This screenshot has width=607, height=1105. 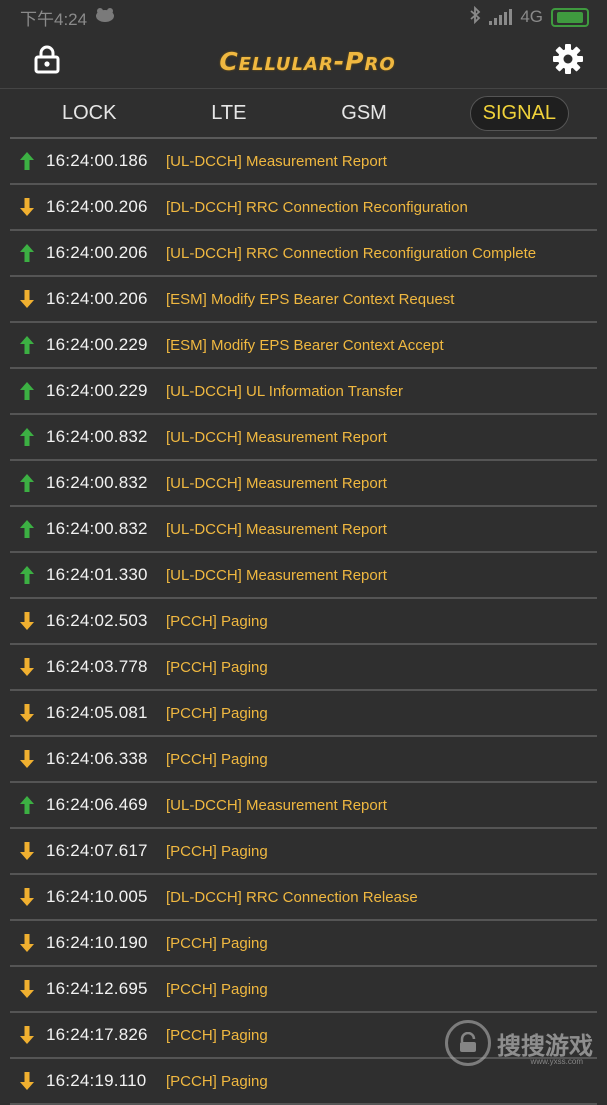 What do you see at coordinates (570, 17) in the screenshot?
I see `battery-icon` at bounding box center [570, 17].